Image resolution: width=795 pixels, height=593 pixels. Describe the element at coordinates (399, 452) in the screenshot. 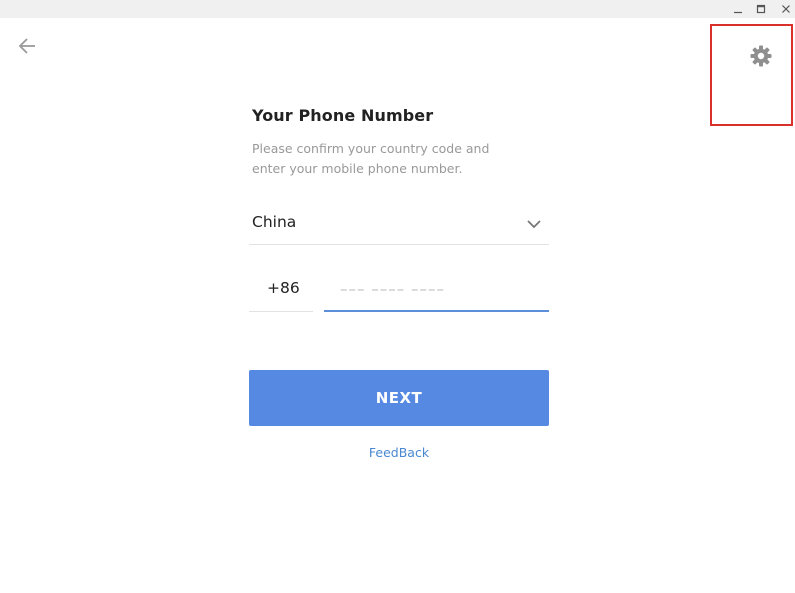

I see `feedback-link: FeedBack` at that location.